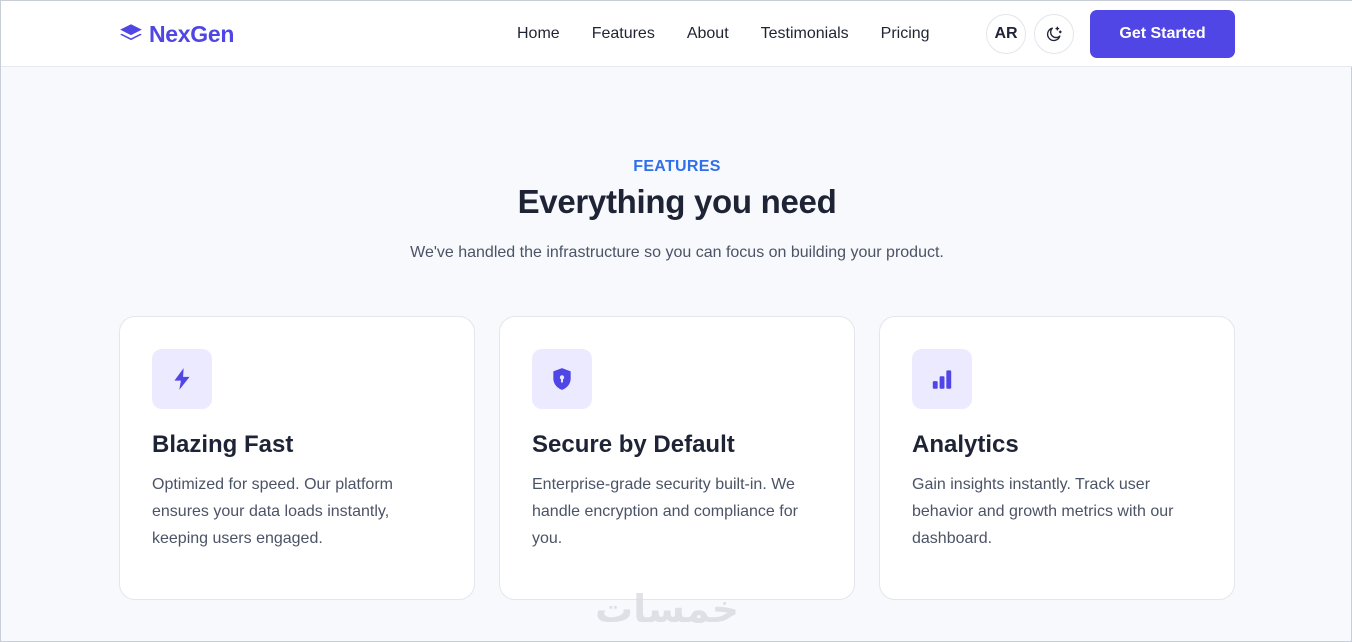  Describe the element at coordinates (1006, 34) in the screenshot. I see `language-toggle-button: AR` at that location.